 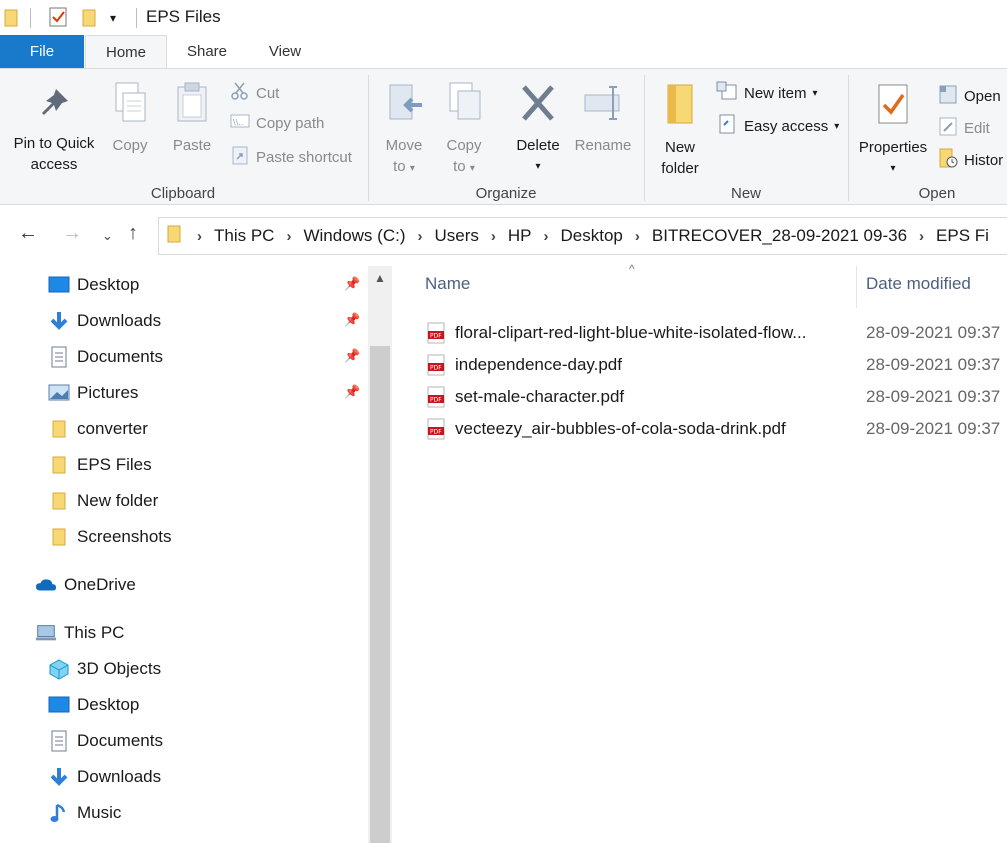 What do you see at coordinates (404, 145) in the screenshot?
I see `move-to-label-line1: Move` at bounding box center [404, 145].